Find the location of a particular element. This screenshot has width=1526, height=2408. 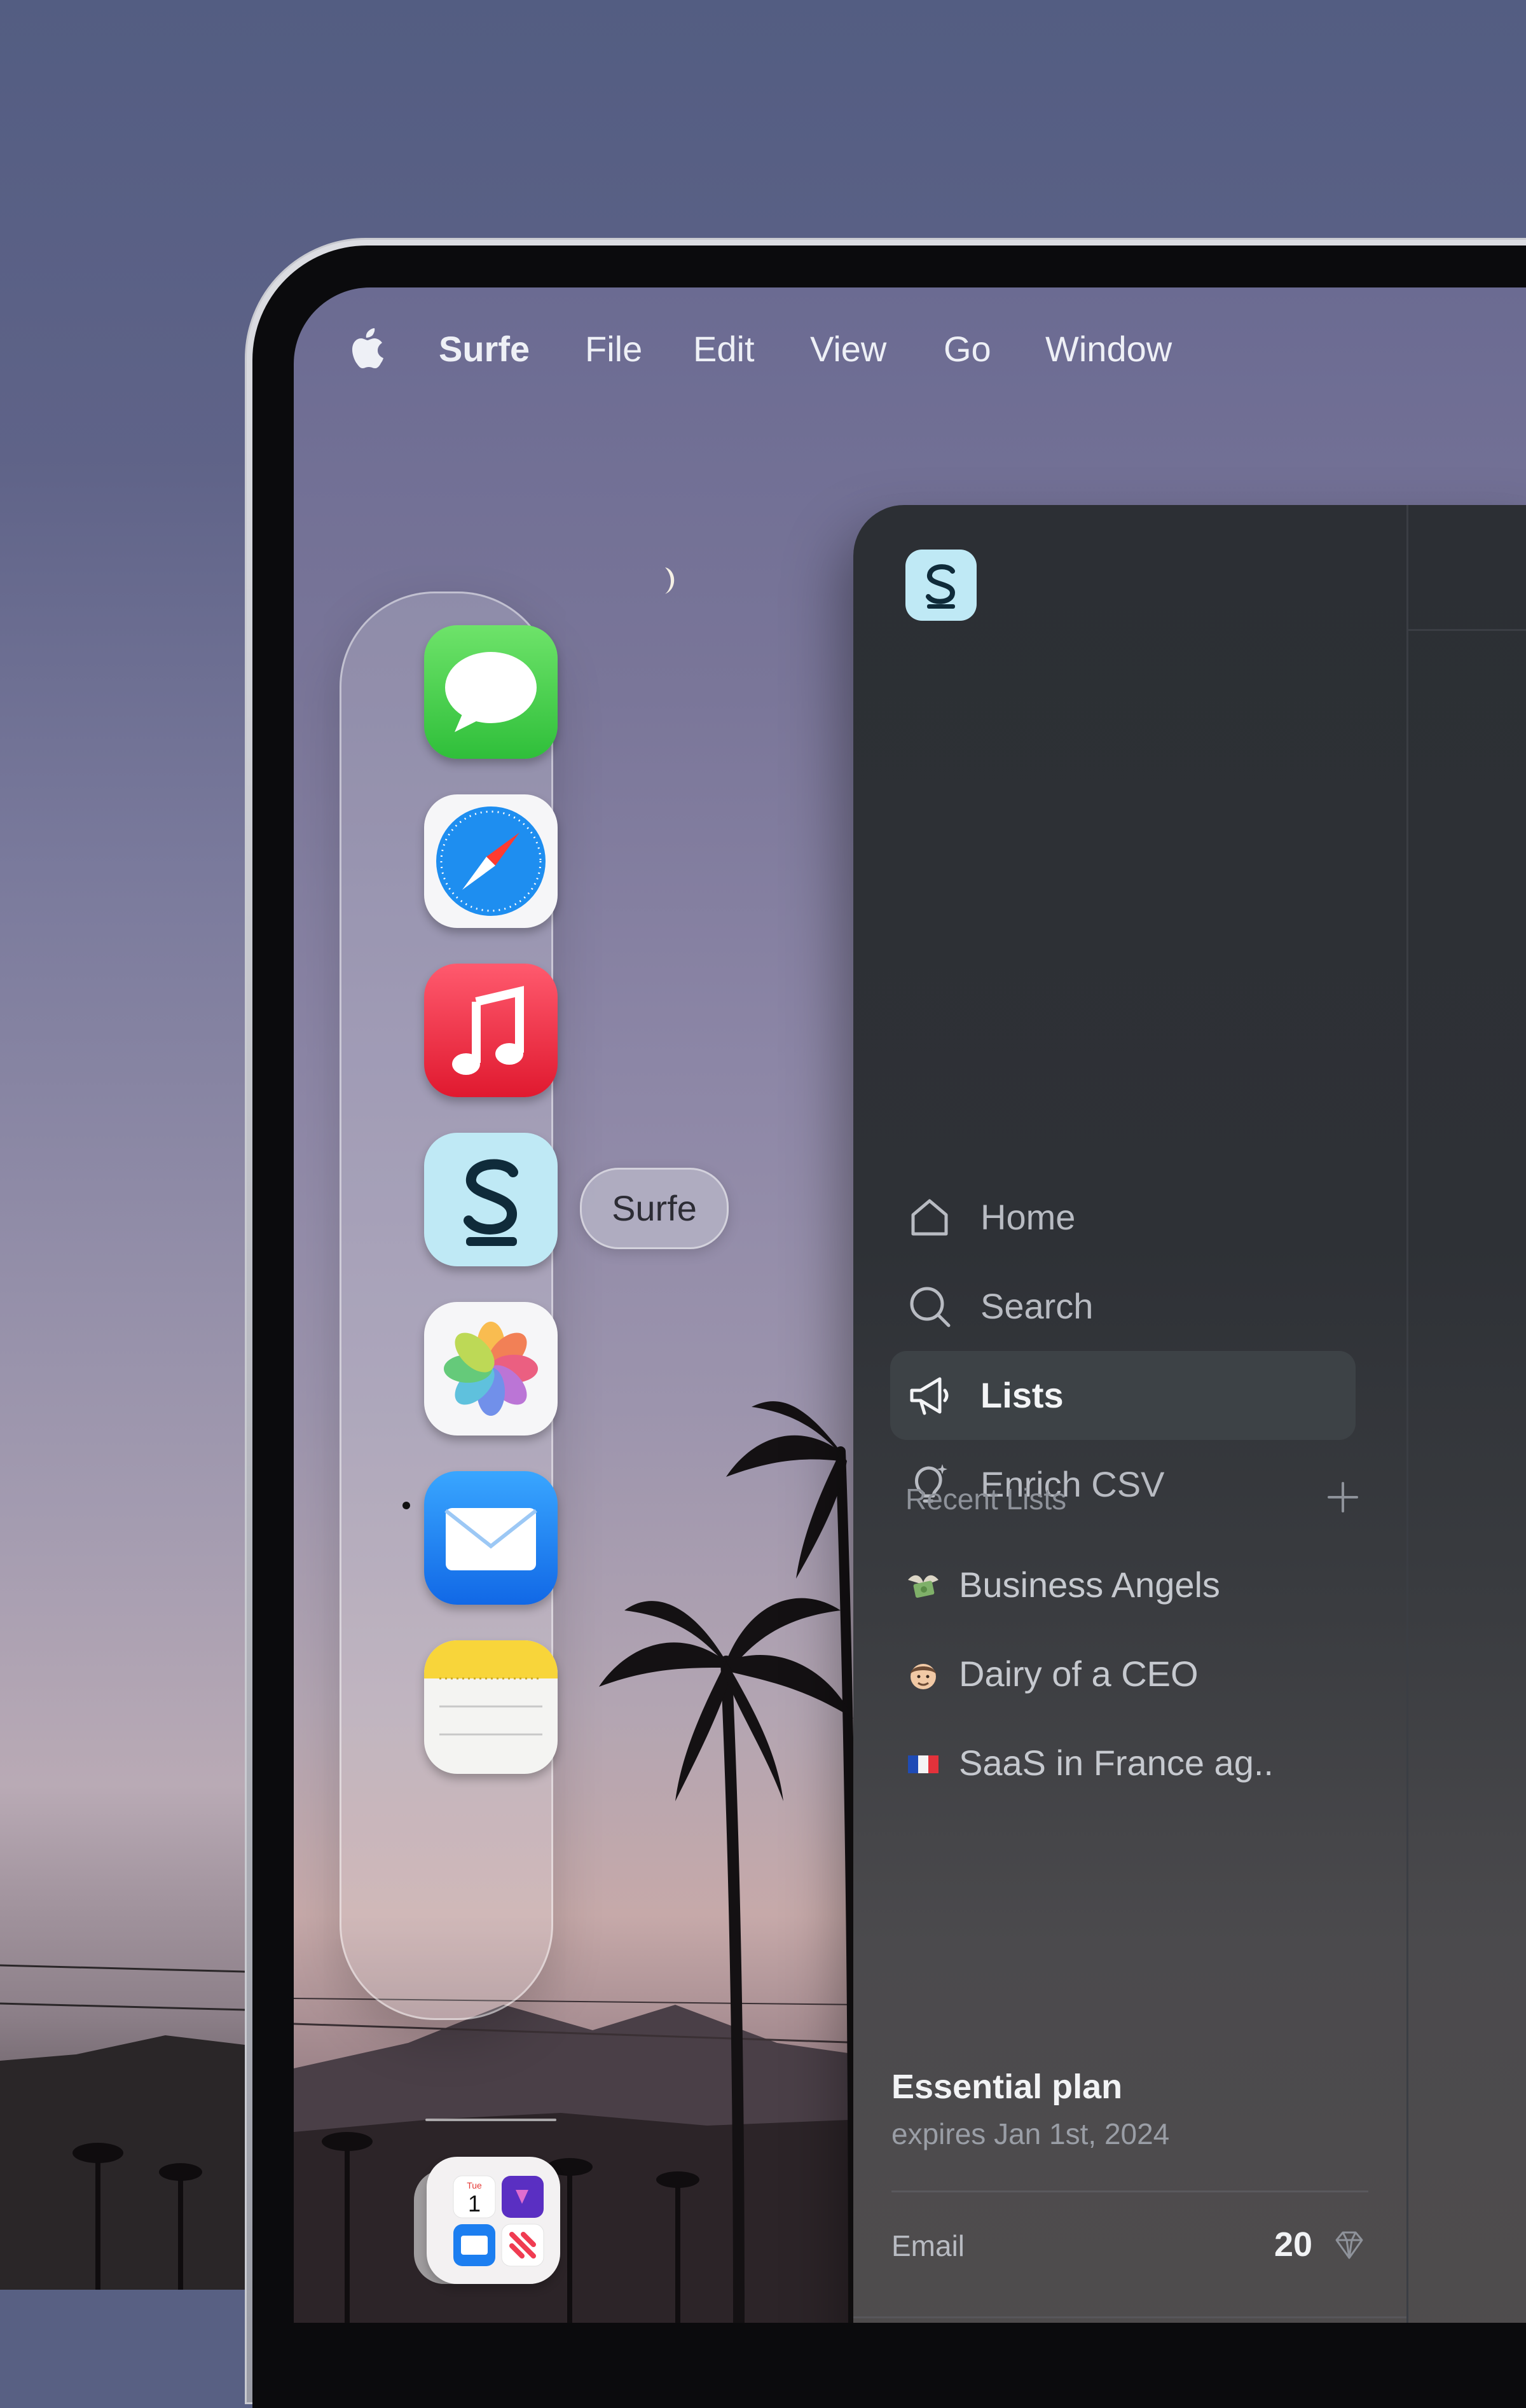

menu-view: View is located at coordinates (848, 349).